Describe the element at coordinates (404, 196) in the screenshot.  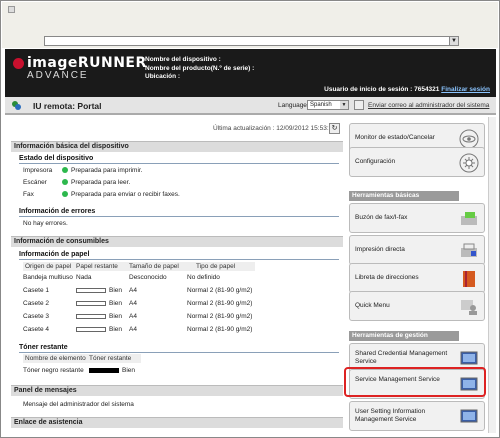
I see `basic-tools-header: Herramientas básicas` at that location.